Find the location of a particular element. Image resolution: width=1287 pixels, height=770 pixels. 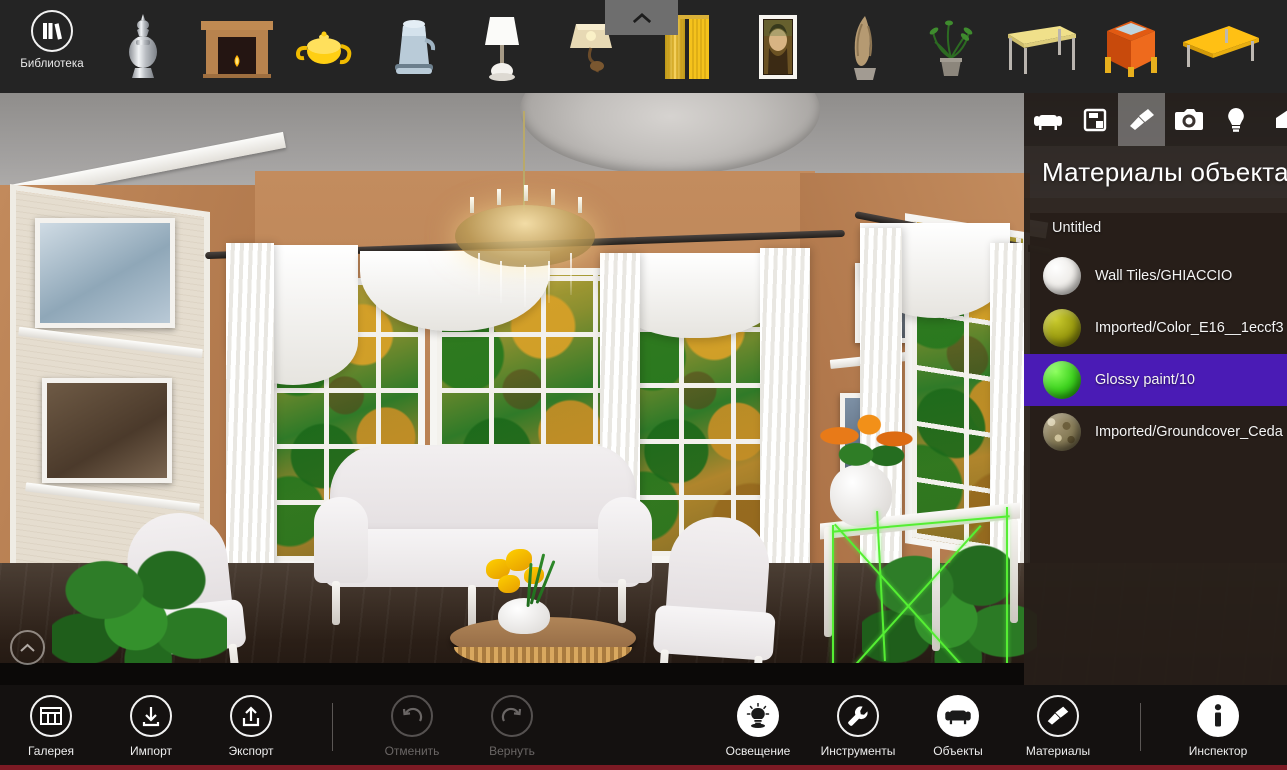

gallery-label: Галерея is located at coordinates (51, 751).